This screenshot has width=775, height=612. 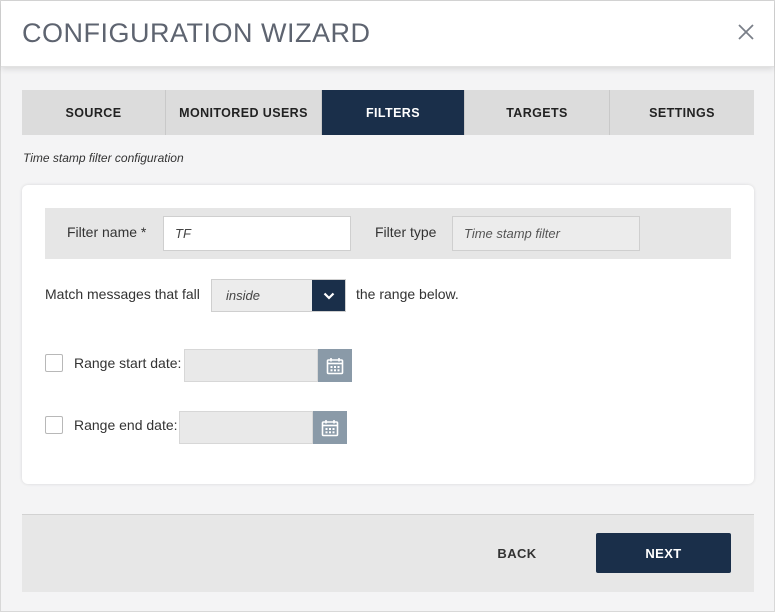 What do you see at coordinates (128, 363) in the screenshot?
I see `range-start-label: Range start date:` at bounding box center [128, 363].